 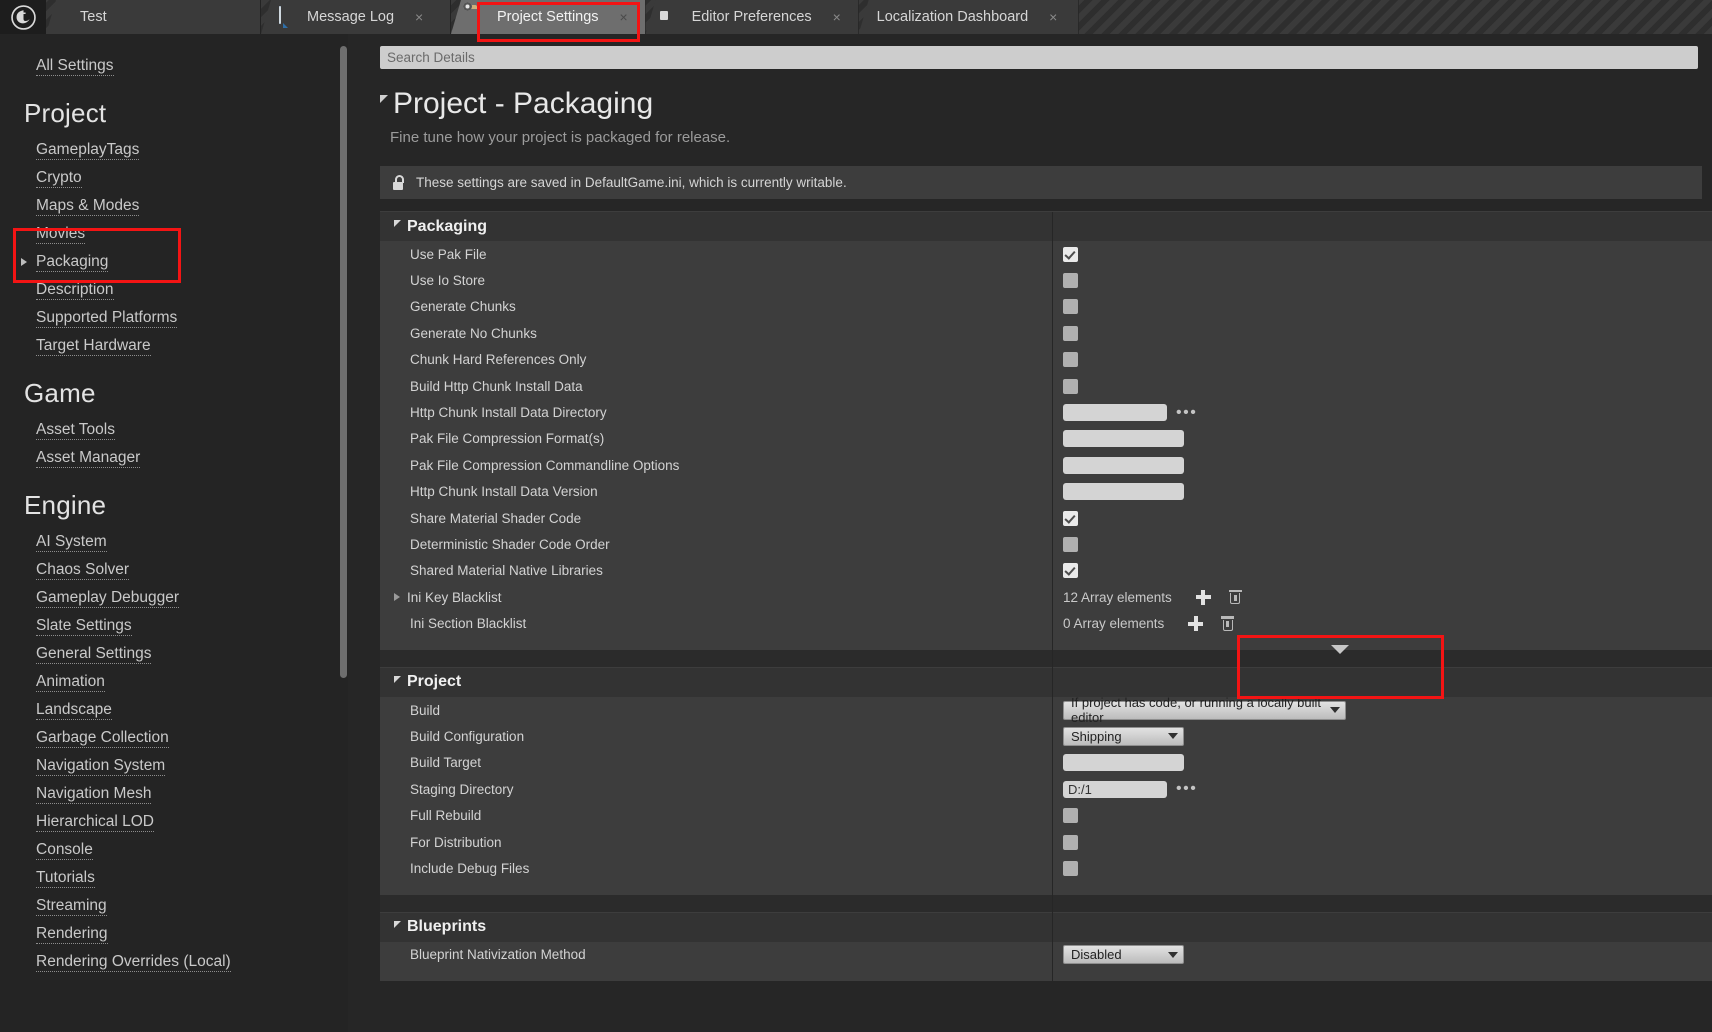 What do you see at coordinates (968, 17) in the screenshot?
I see `tab-localization-dashboard: Localization Dashboard ×` at bounding box center [968, 17].